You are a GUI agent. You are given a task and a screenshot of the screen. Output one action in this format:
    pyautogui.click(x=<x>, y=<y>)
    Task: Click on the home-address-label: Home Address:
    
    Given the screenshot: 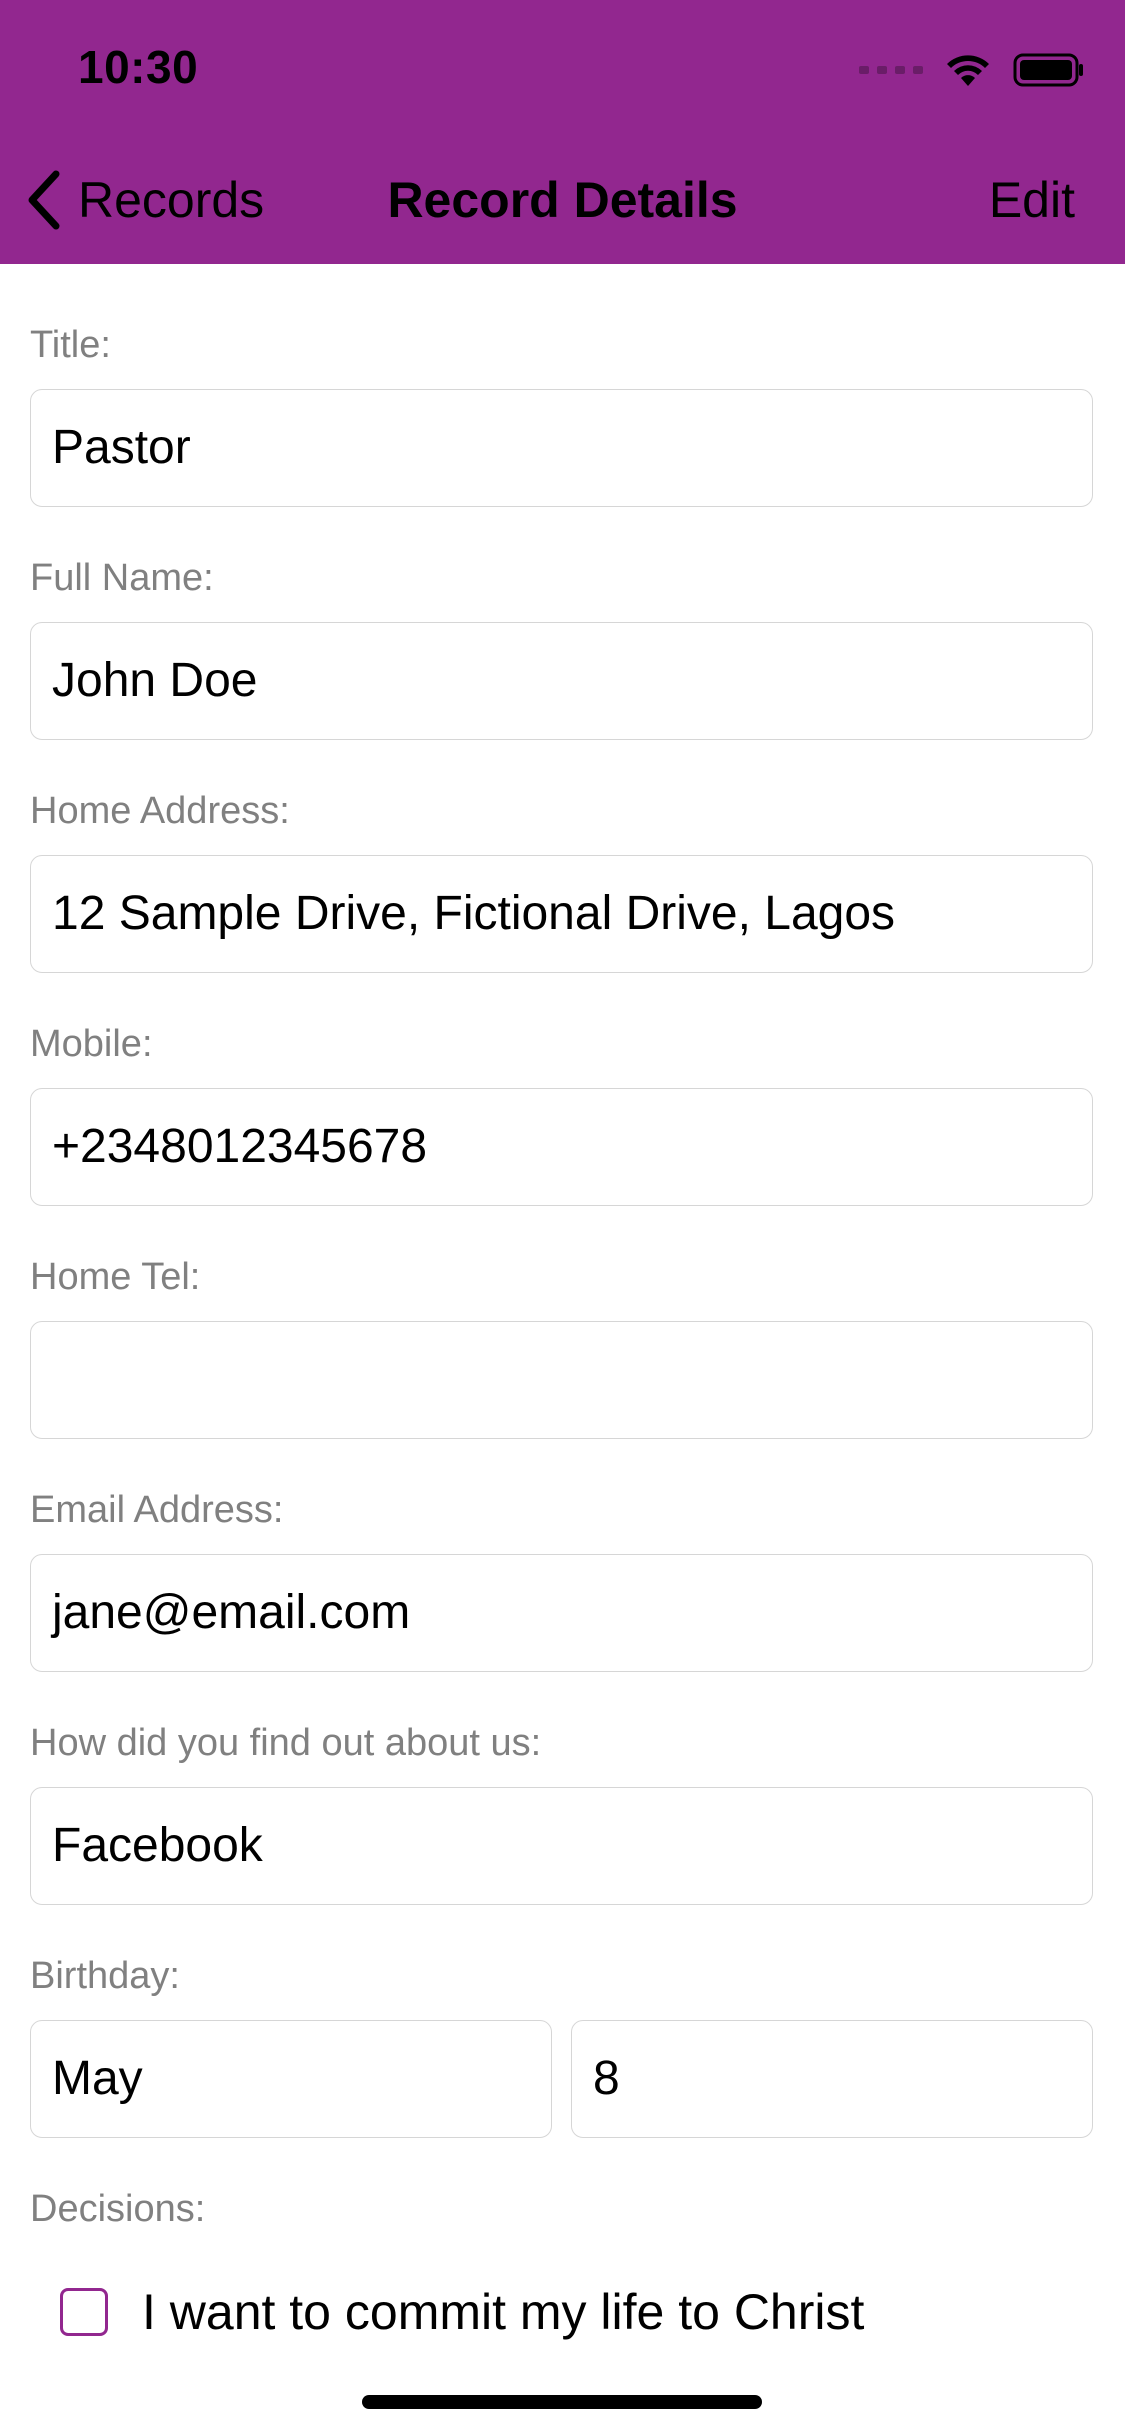 What is the action you would take?
    pyautogui.click(x=160, y=811)
    